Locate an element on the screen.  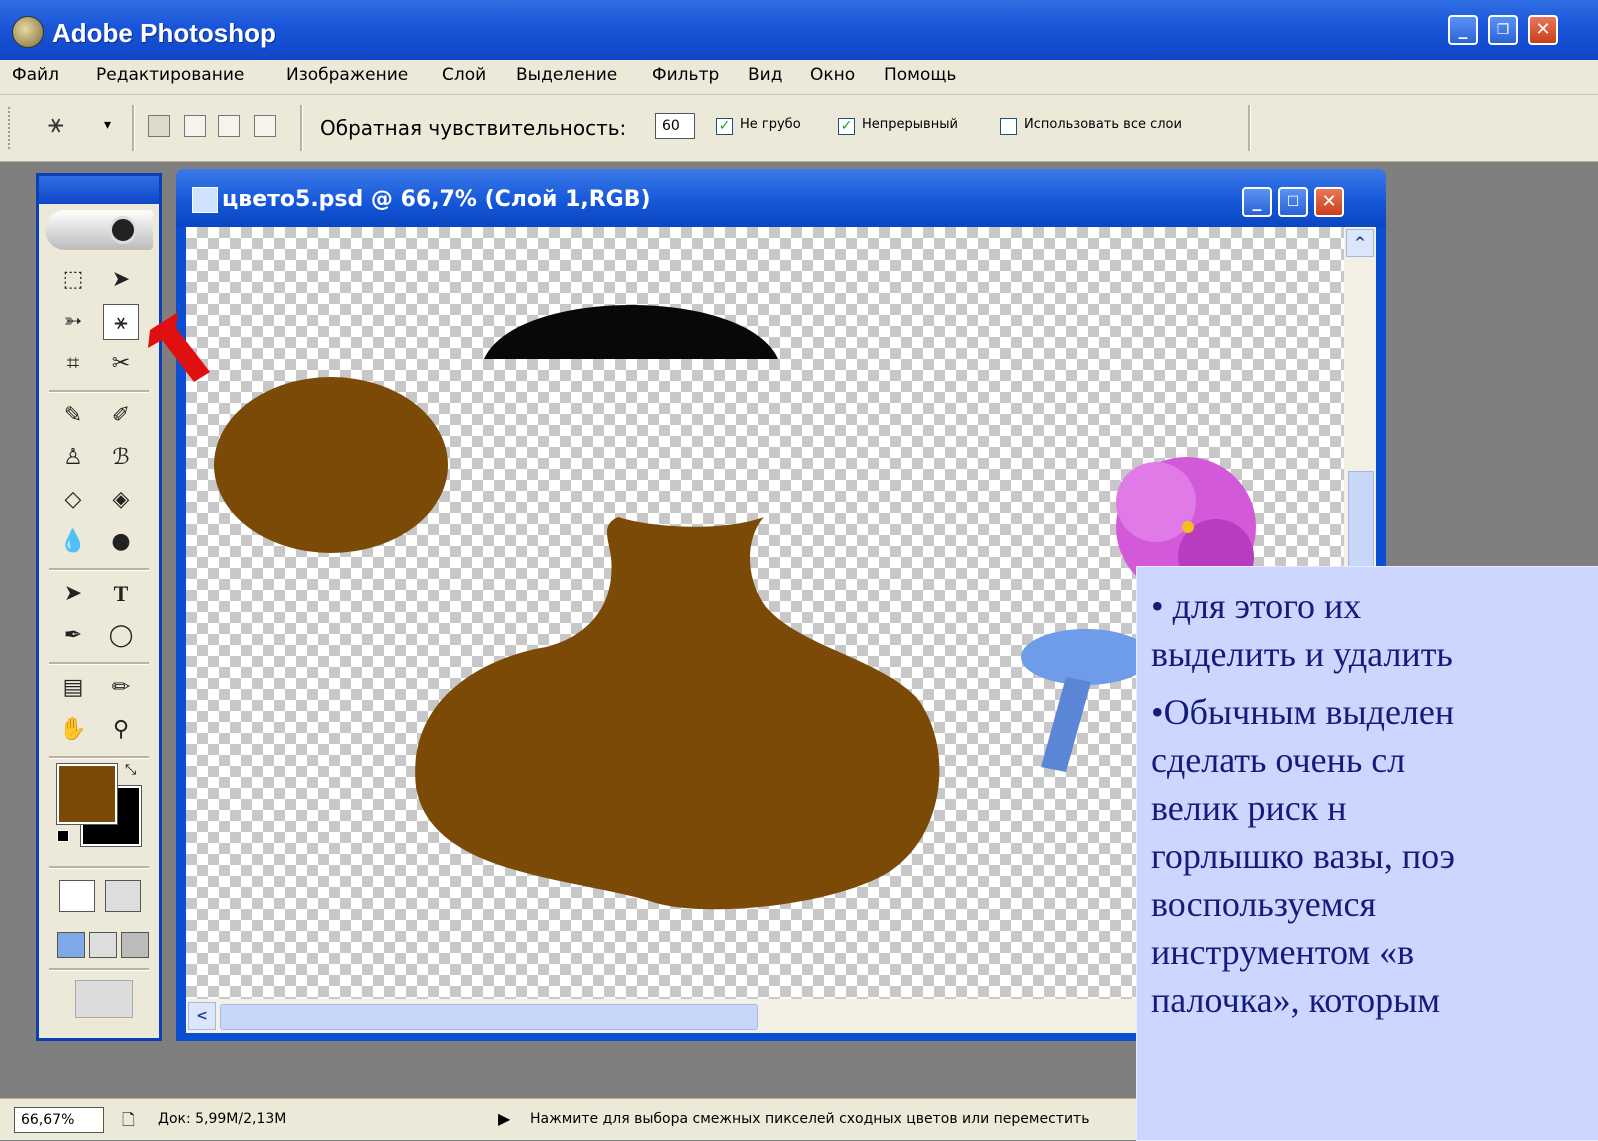
photoshop-app-icon is located at coordinates (28, 32).